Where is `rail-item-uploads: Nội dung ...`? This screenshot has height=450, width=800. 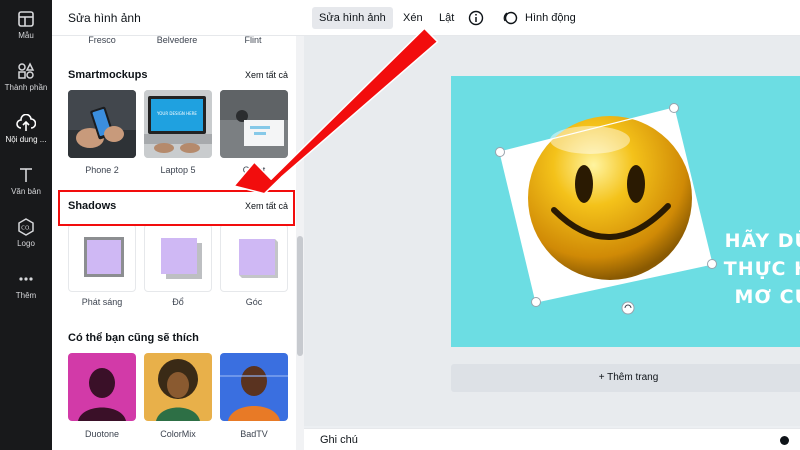 rail-item-uploads: Nội dung ... is located at coordinates (26, 140).